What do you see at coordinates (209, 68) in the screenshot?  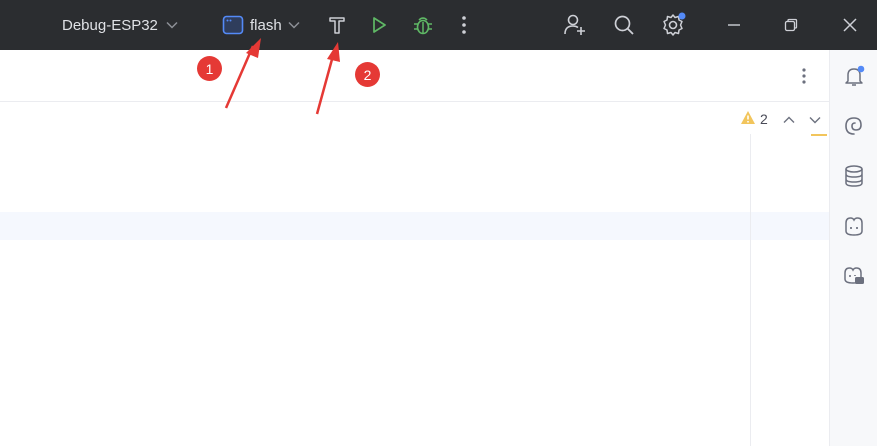 I see `annotation-badge-1: 1` at bounding box center [209, 68].